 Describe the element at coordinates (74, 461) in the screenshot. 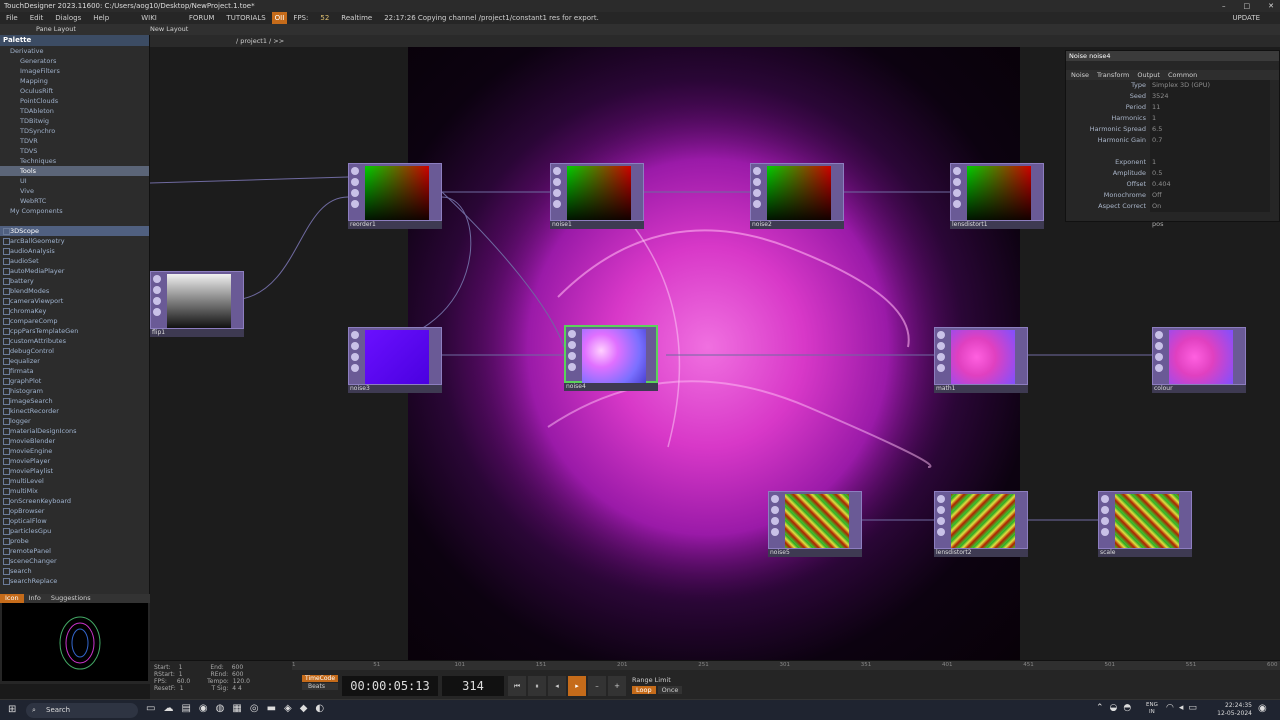

I see `component-item: moviePlayer` at that location.